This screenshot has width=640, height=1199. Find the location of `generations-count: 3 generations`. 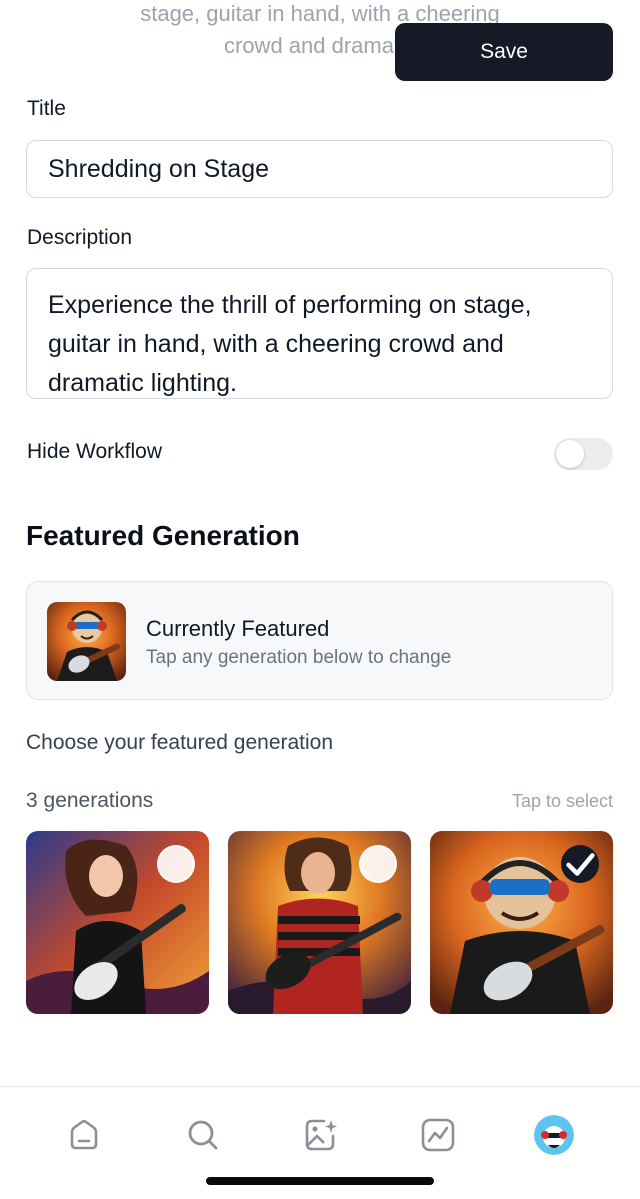

generations-count: 3 generations is located at coordinates (90, 800).